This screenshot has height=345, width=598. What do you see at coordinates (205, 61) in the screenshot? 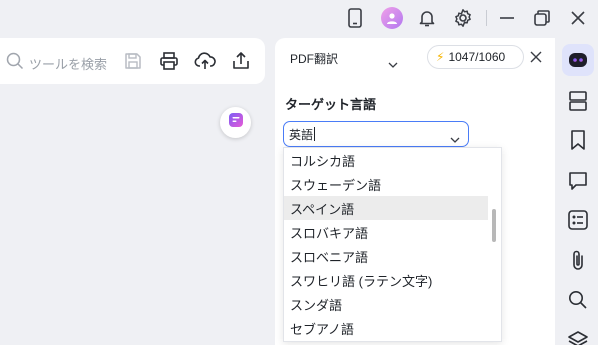
I see `cloud-upload-icon` at bounding box center [205, 61].